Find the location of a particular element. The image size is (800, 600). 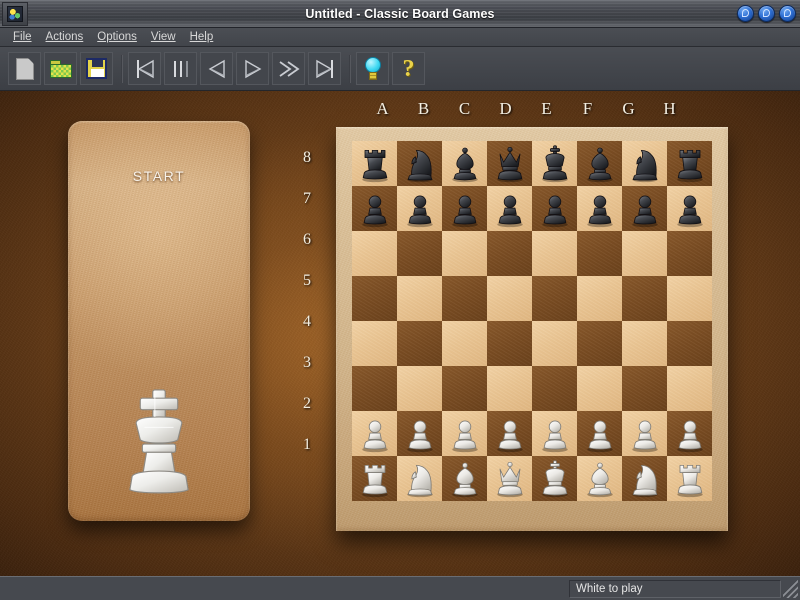

board-square-h1 is located at coordinates (689, 478).